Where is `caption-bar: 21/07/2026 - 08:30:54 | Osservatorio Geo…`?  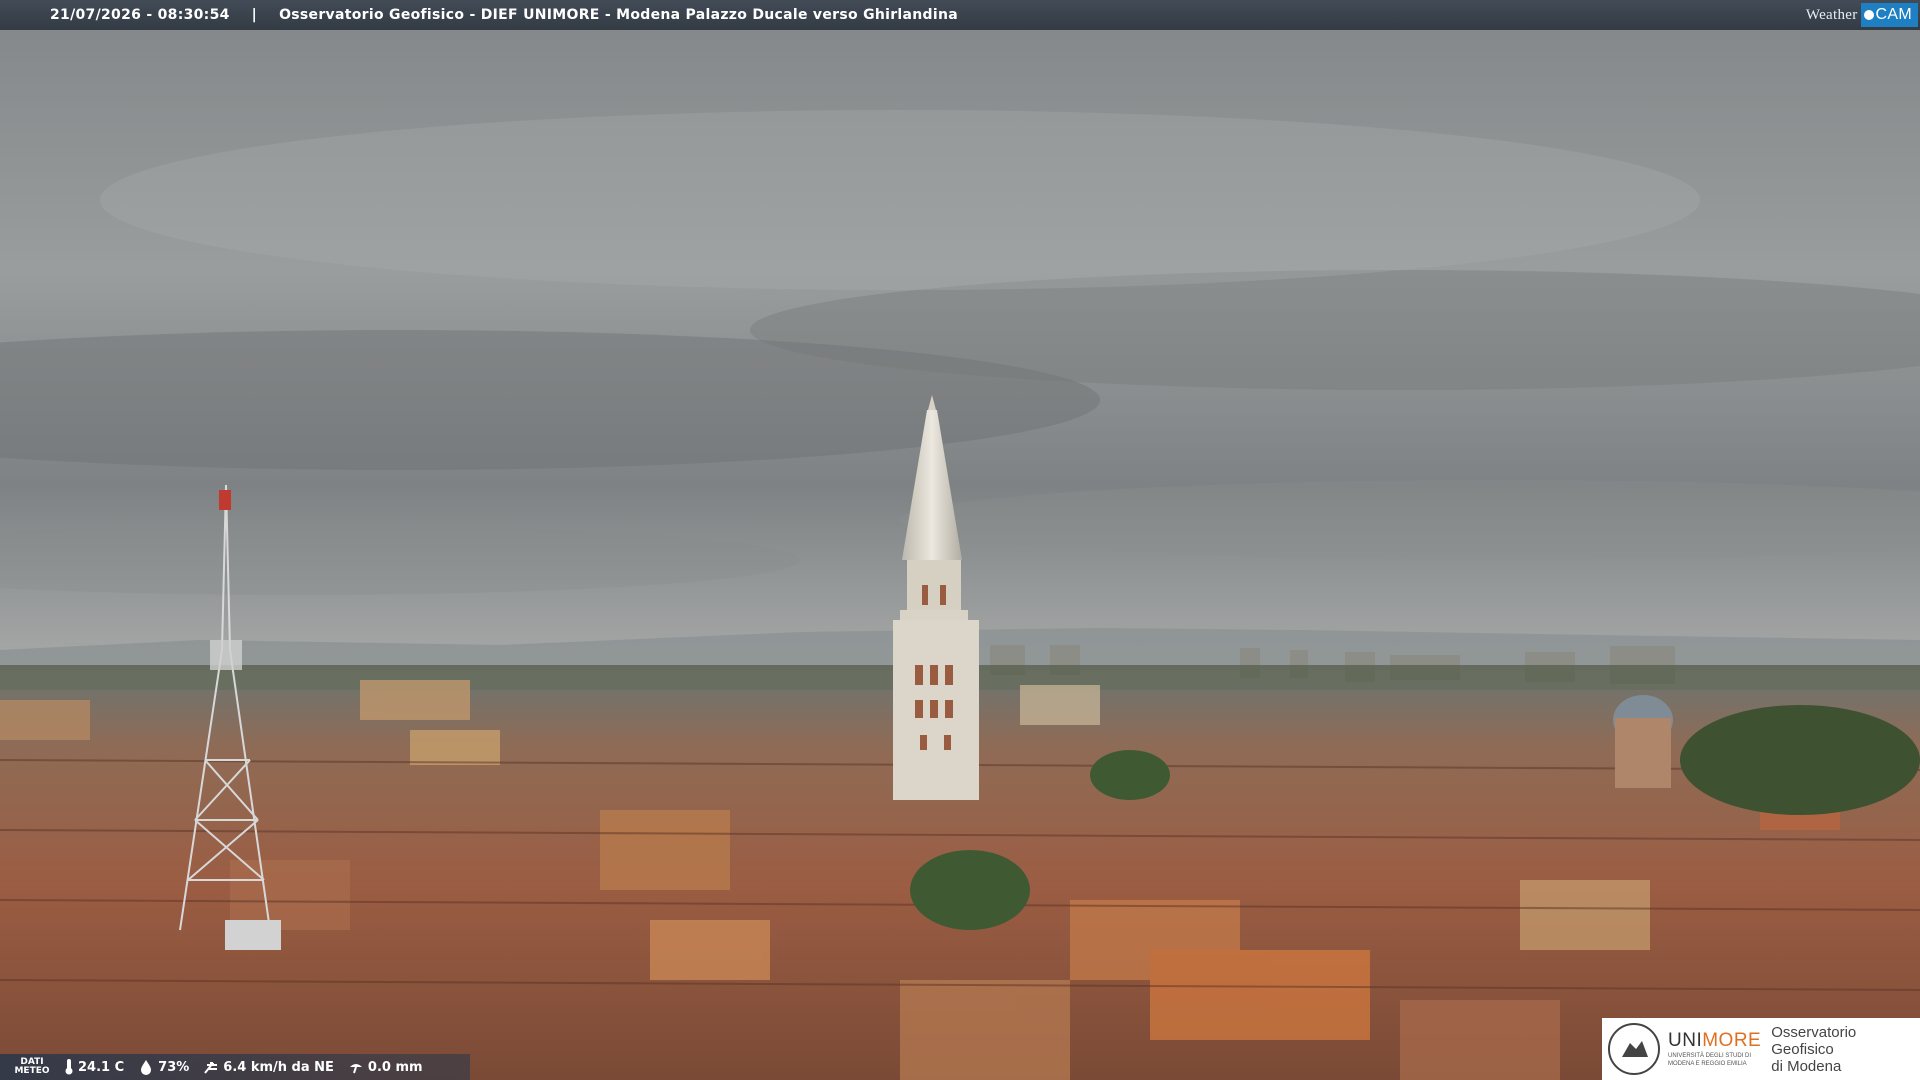 caption-bar: 21/07/2026 - 08:30:54 | Osservatorio Geo… is located at coordinates (960, 15).